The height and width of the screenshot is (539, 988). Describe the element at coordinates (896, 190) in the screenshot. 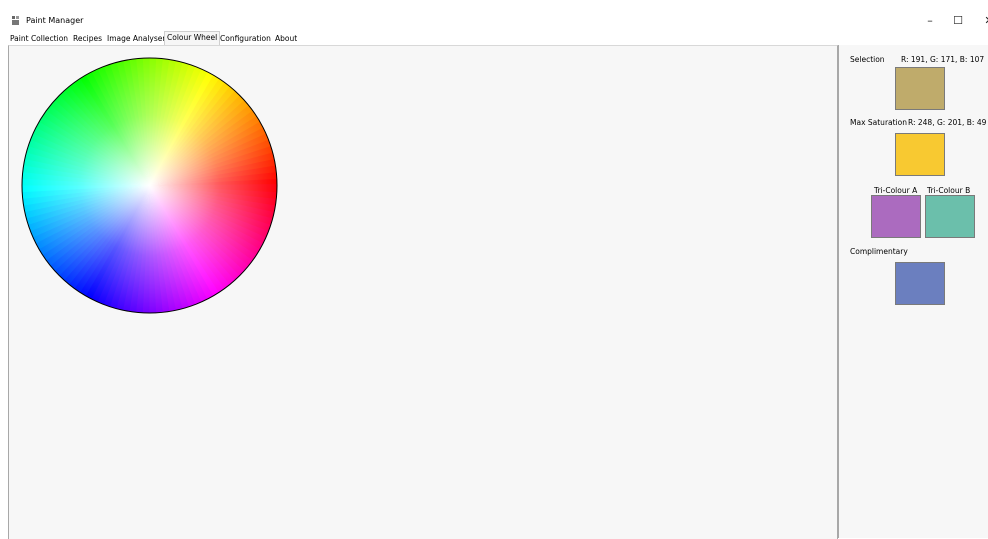

I see `tri-colour-a-label: Tri-Colour A` at that location.